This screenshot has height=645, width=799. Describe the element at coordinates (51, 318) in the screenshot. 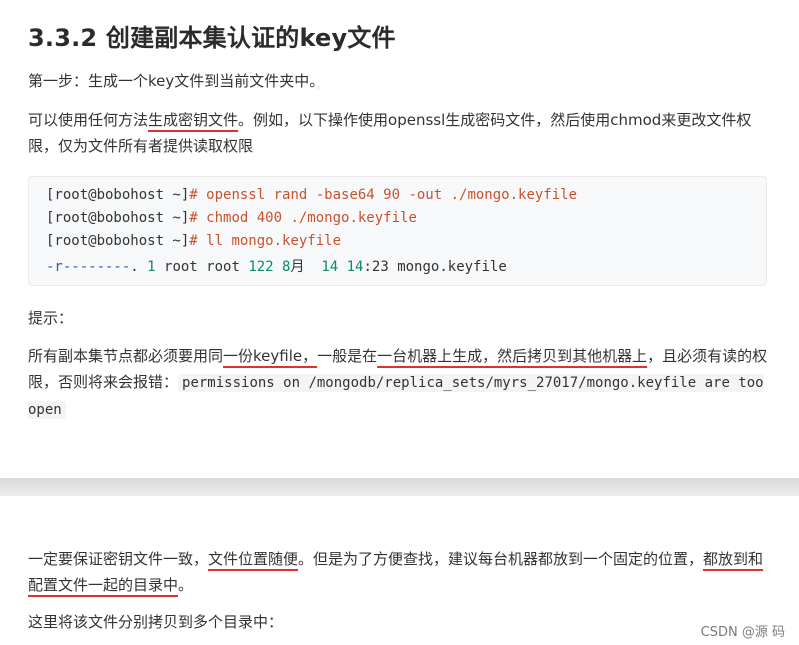

I see `tip-label: 提示：` at that location.